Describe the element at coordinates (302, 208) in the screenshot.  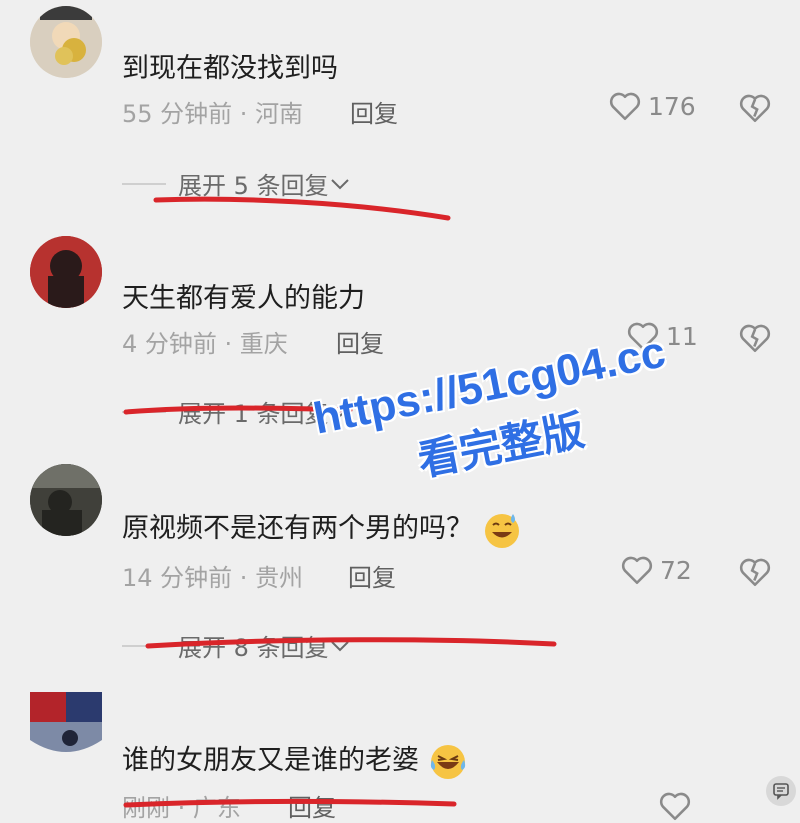
I see `red-underline-mark` at that location.